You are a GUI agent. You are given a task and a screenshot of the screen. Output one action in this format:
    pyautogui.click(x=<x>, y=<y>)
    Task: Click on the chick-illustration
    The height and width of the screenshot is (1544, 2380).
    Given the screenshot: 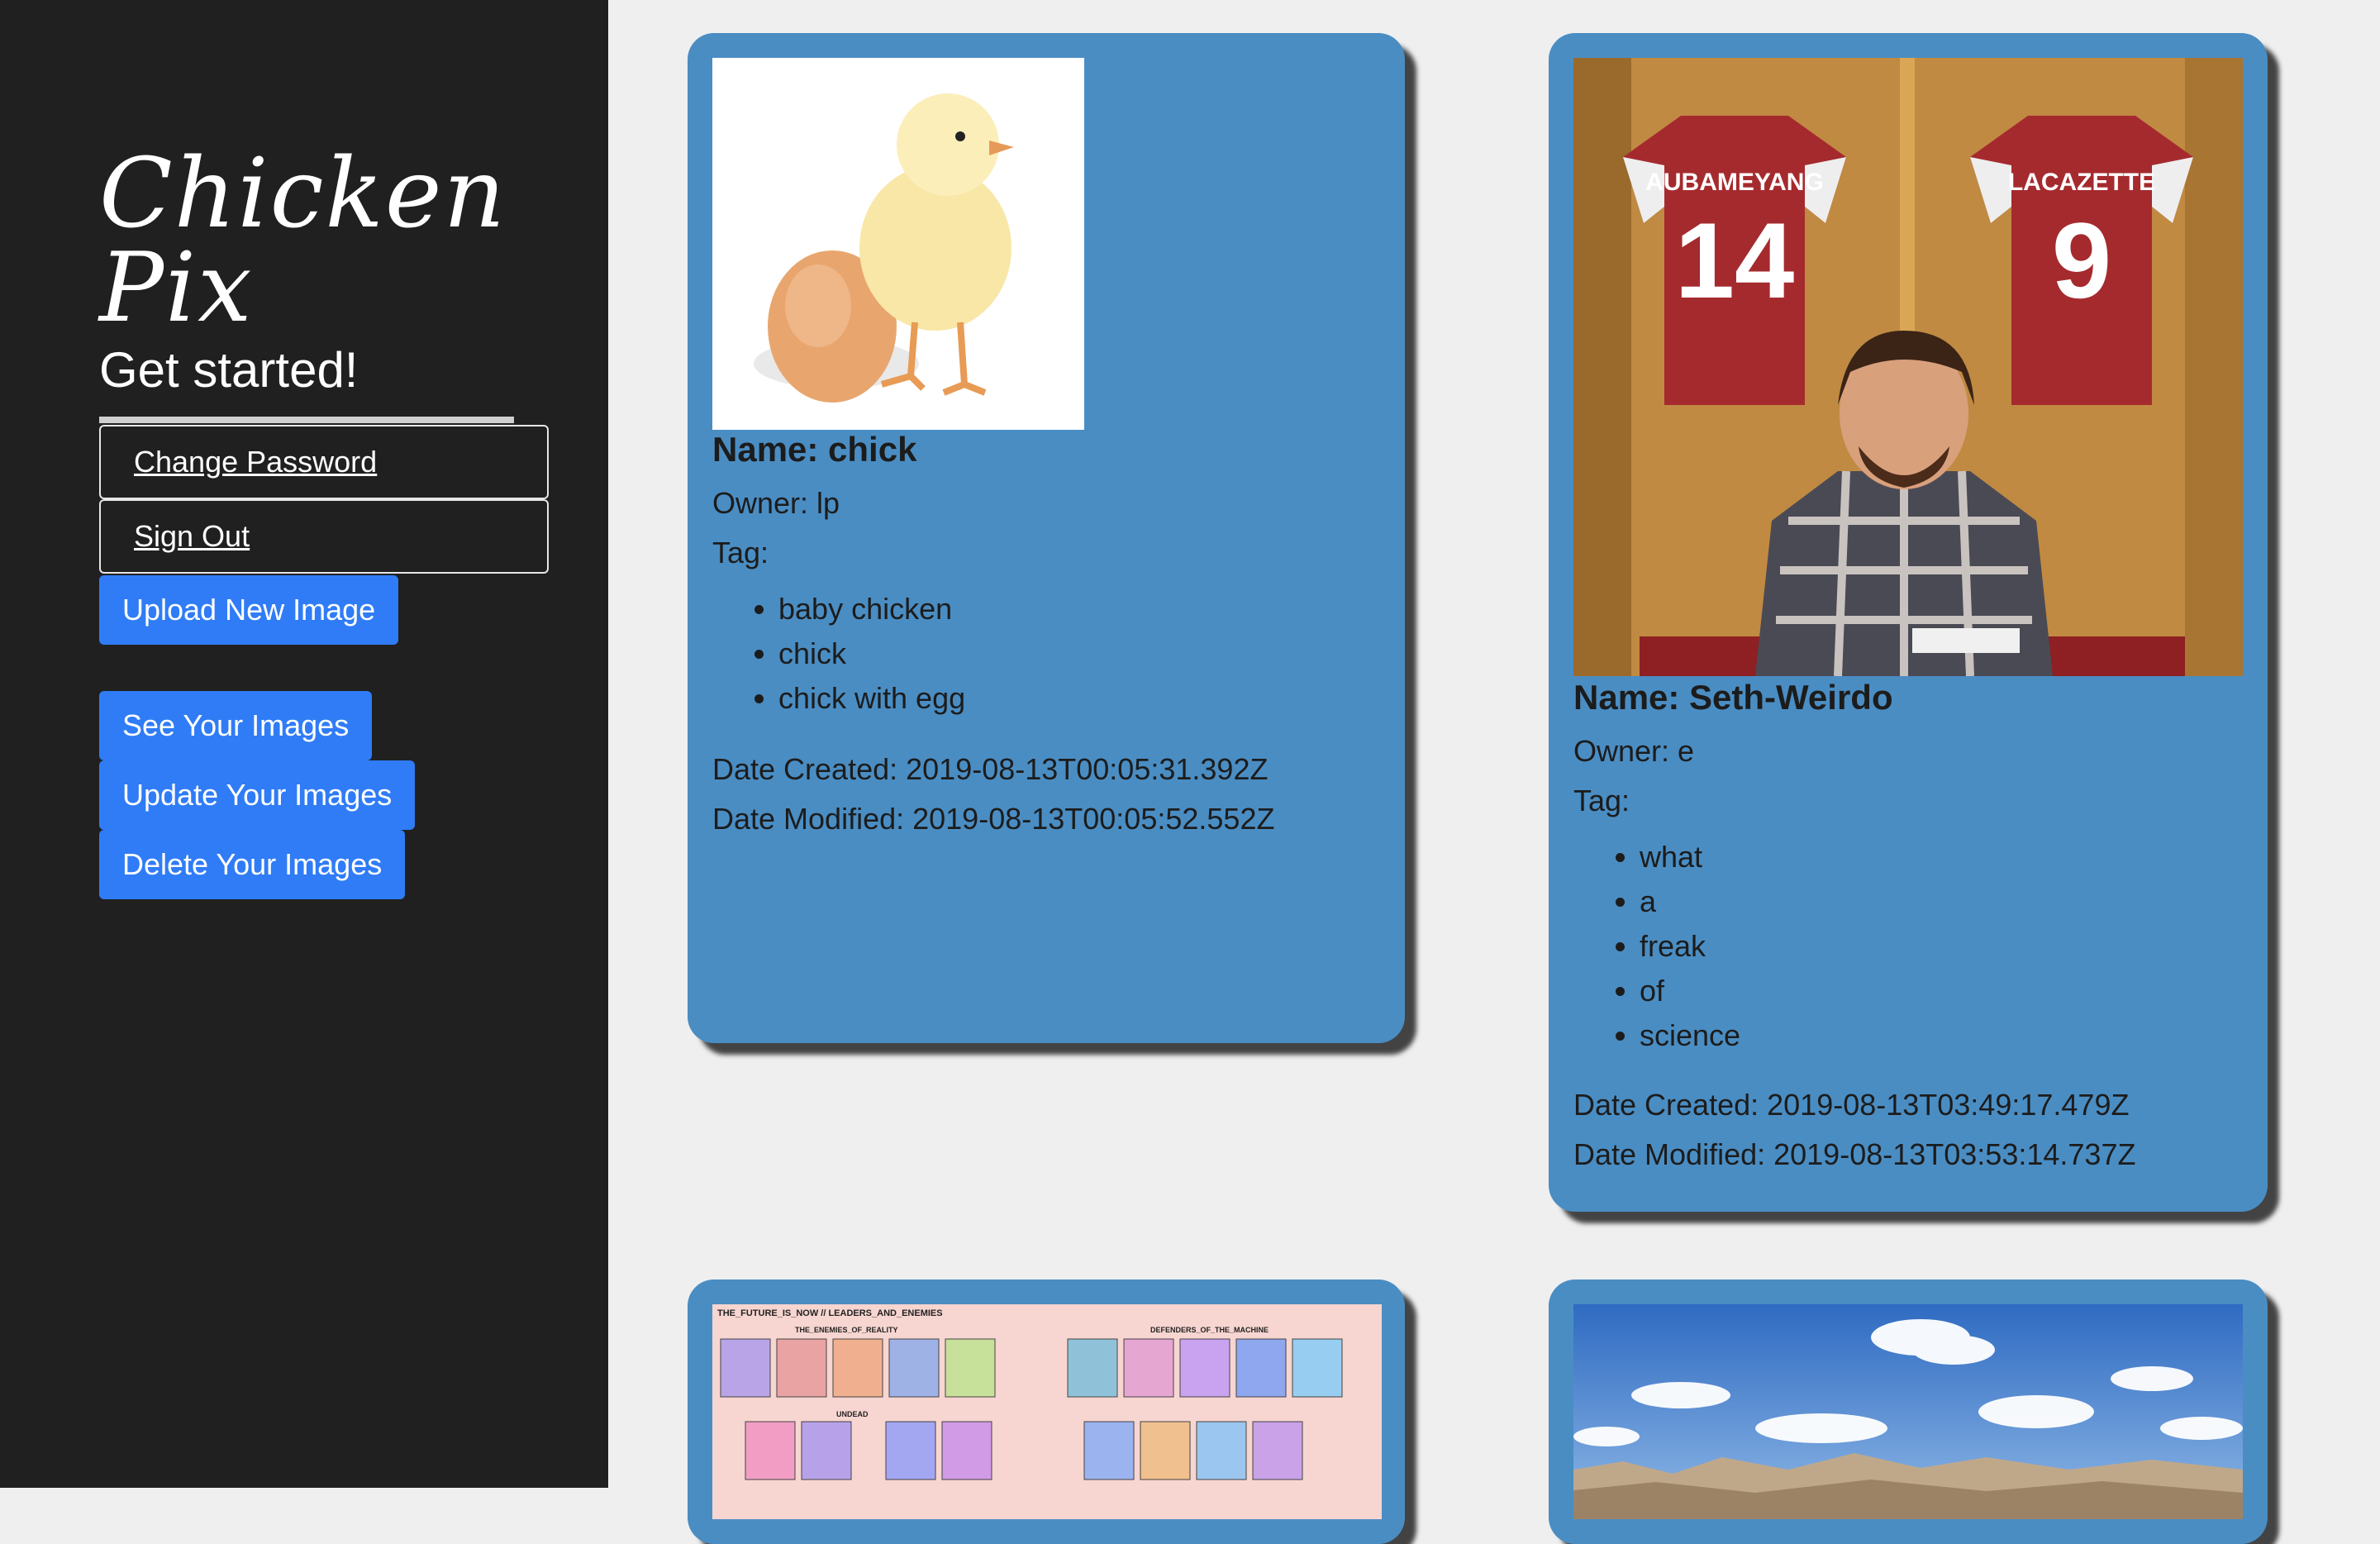 What is the action you would take?
    pyautogui.click(x=884, y=248)
    